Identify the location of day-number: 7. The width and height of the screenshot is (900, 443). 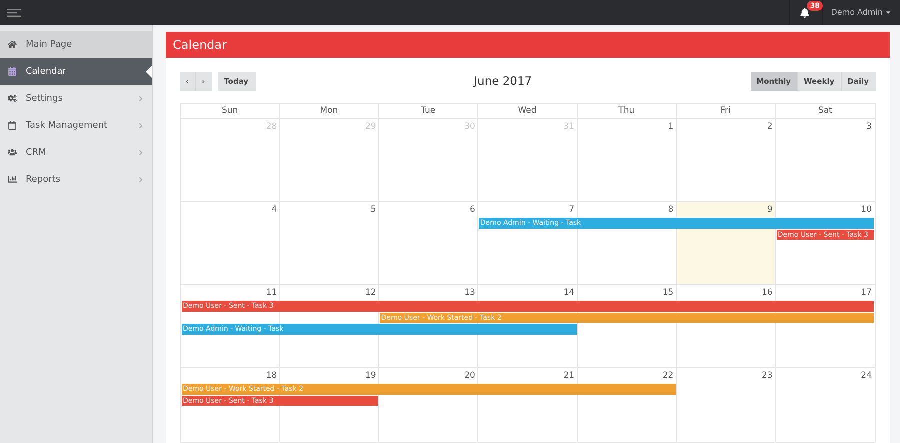
(572, 209).